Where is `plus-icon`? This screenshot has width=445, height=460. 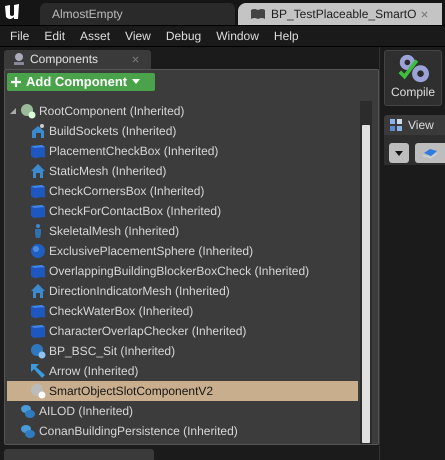
plus-icon is located at coordinates (16, 81).